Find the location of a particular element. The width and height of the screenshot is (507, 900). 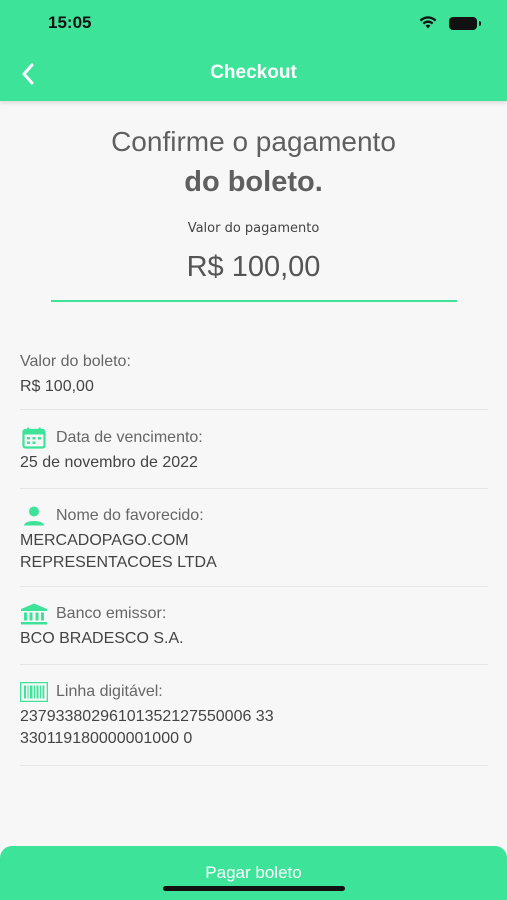

detail-value-line2: REPRESENTACOES LTDA is located at coordinates (118, 562).